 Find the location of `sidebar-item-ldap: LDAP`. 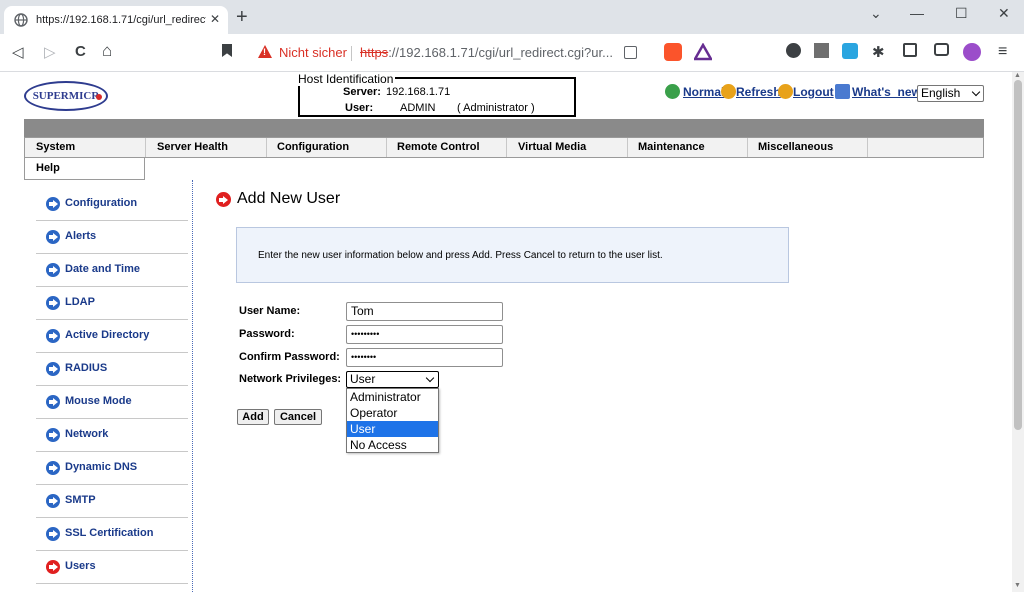

sidebar-item-ldap: LDAP is located at coordinates (112, 303).